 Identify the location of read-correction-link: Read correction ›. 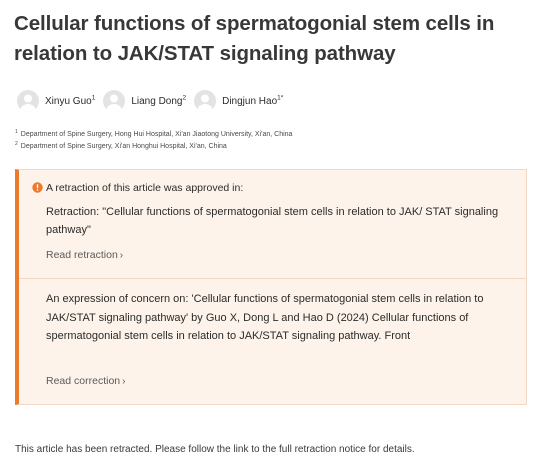
(85, 381).